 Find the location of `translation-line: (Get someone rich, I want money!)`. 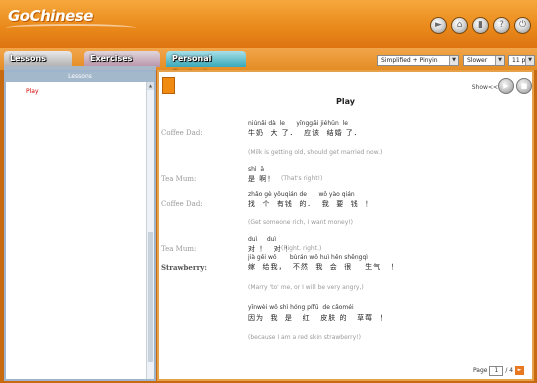

translation-line: (Get someone rich, I want money!) is located at coordinates (301, 222).